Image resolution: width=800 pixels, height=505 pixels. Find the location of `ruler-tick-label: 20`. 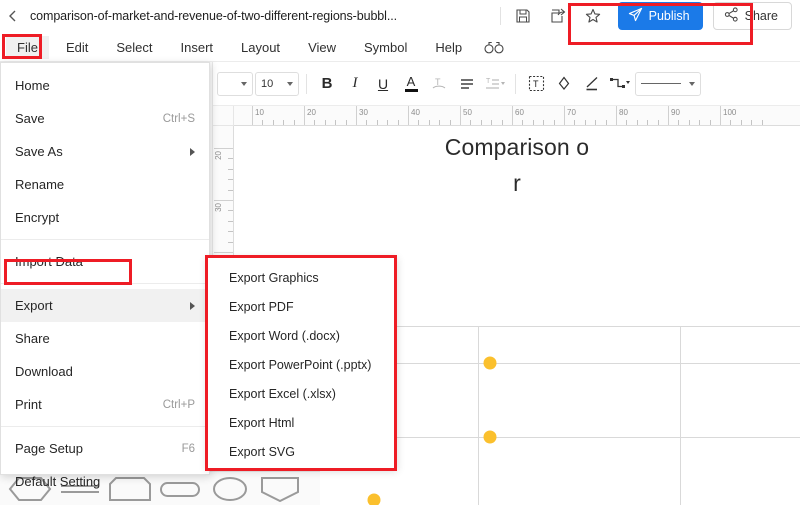

ruler-tick-label: 20 is located at coordinates (311, 112).